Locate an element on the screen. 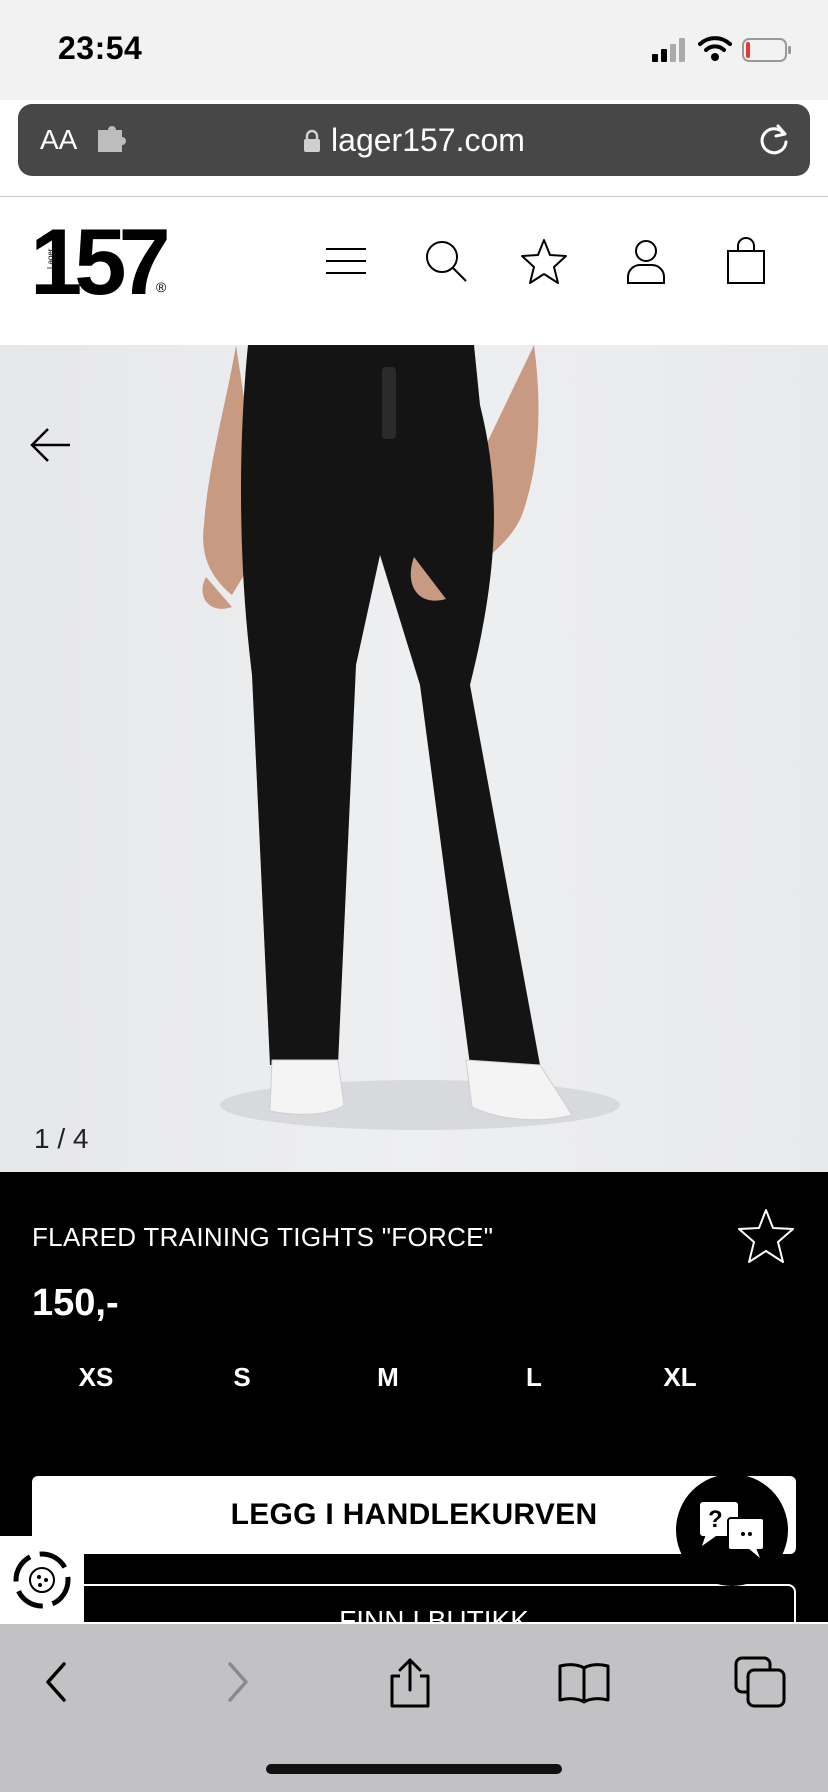 The width and height of the screenshot is (828, 1792). address-bar: AA lager157.com is located at coordinates (414, 140).